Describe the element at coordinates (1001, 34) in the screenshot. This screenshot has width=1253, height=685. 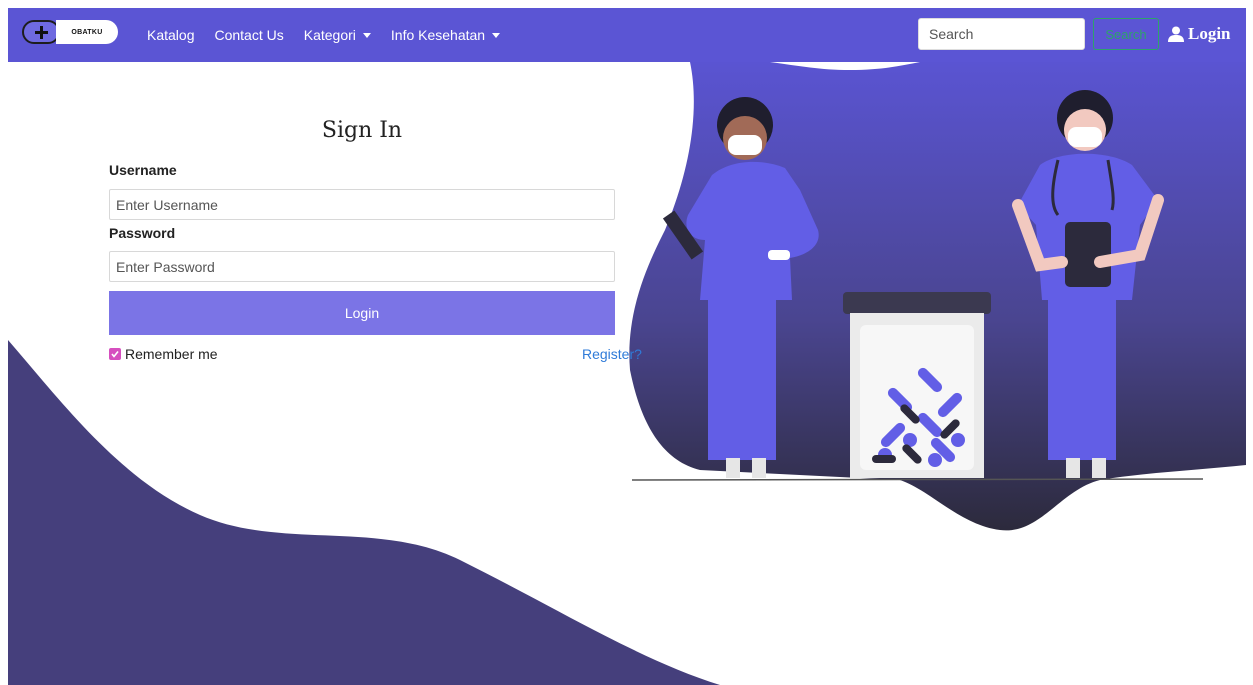
I see `search-input` at that location.